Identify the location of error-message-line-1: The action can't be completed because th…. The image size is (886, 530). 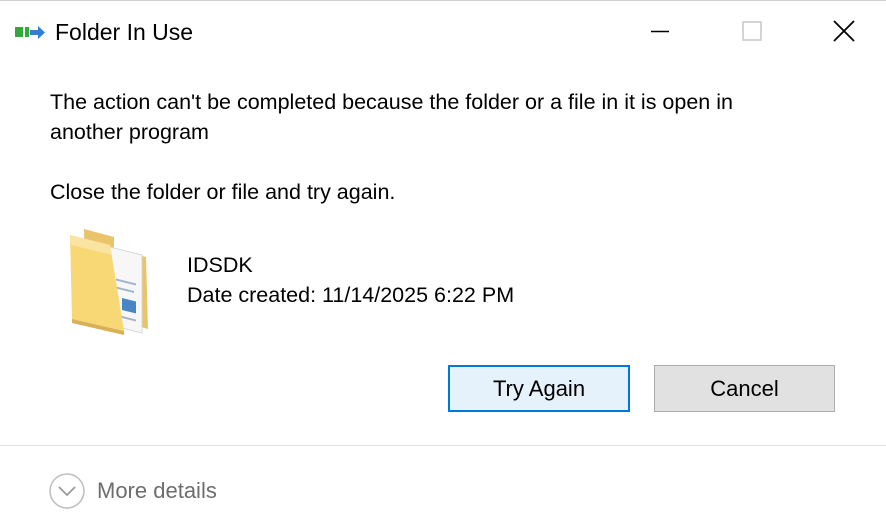
(391, 102).